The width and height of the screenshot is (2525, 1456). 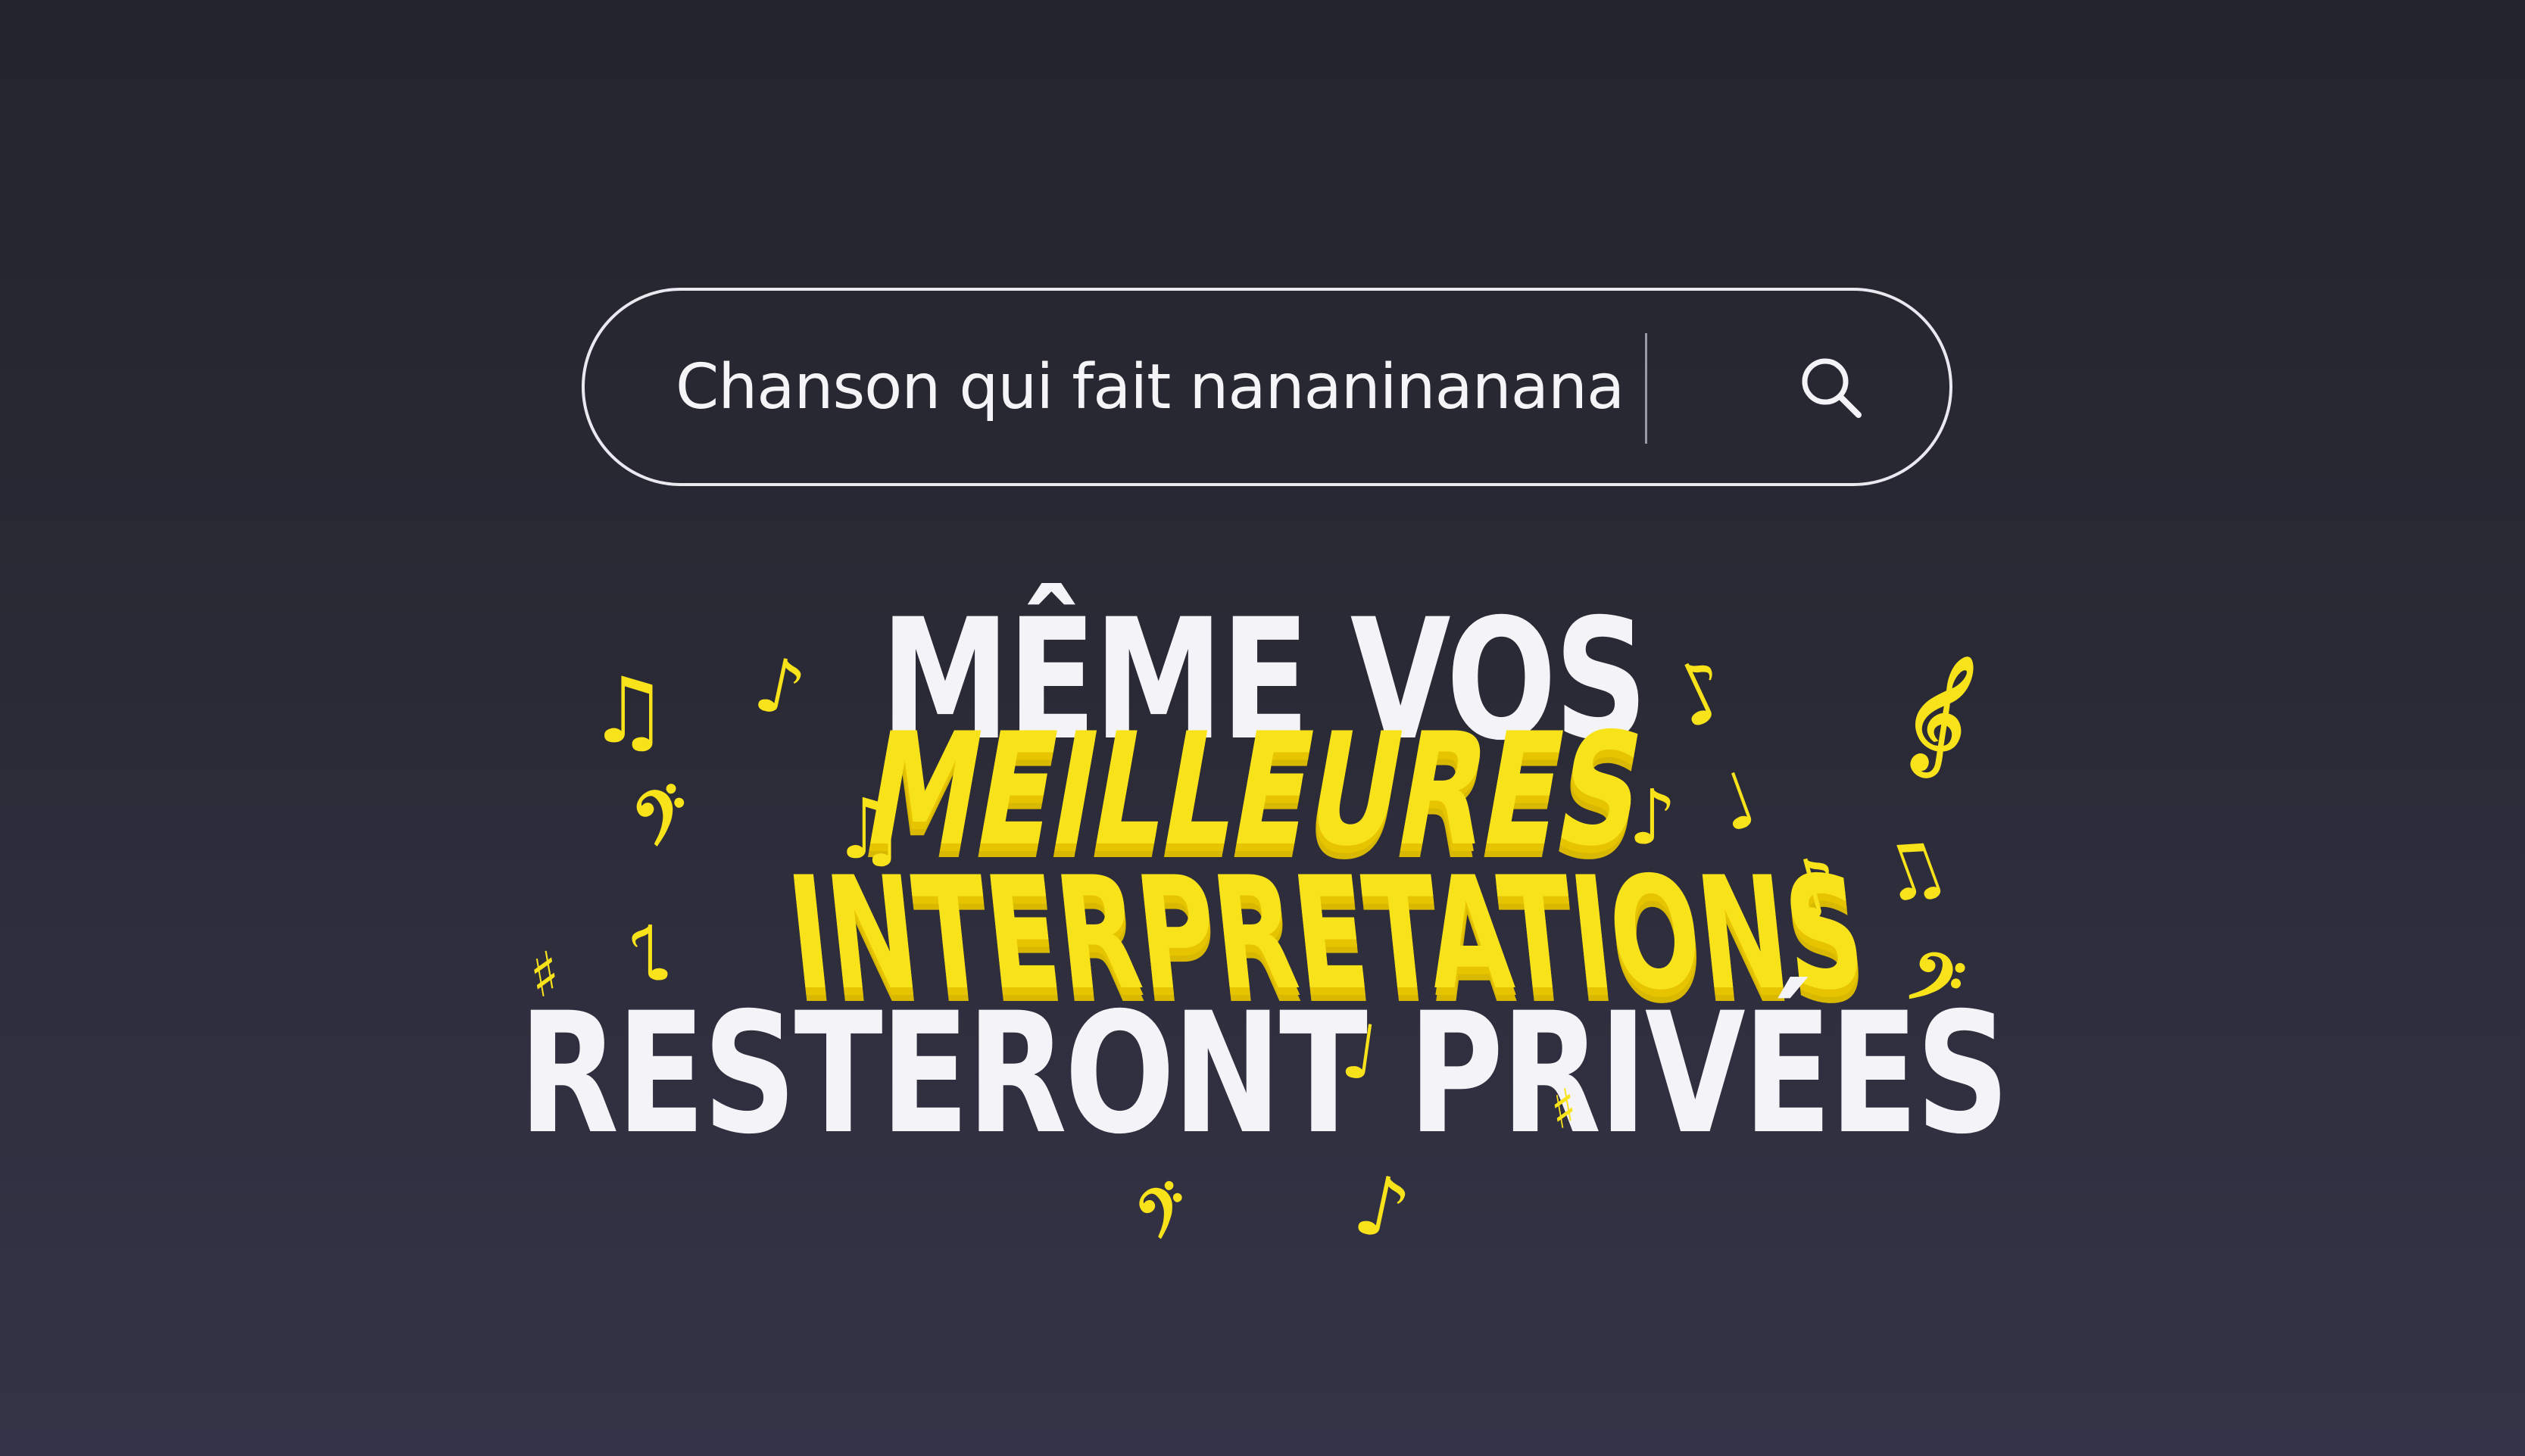 I want to click on search-bar: Chanson qui fait nananinanana, so click(x=1267, y=387).